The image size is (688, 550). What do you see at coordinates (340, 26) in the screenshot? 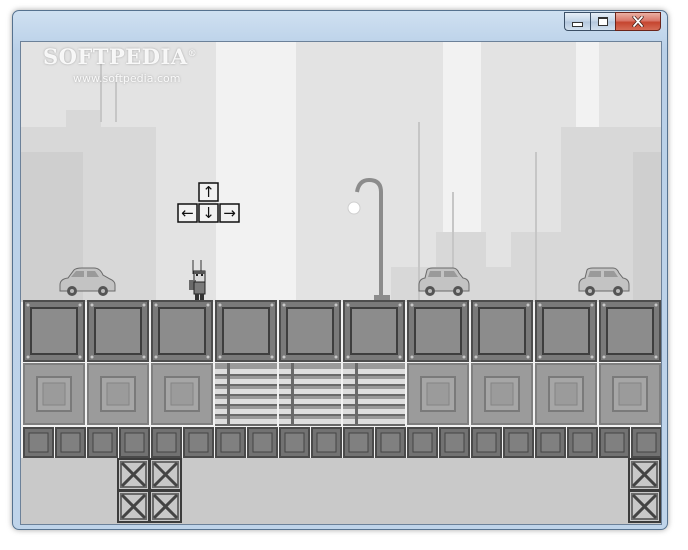
I see `title-bar` at bounding box center [340, 26].